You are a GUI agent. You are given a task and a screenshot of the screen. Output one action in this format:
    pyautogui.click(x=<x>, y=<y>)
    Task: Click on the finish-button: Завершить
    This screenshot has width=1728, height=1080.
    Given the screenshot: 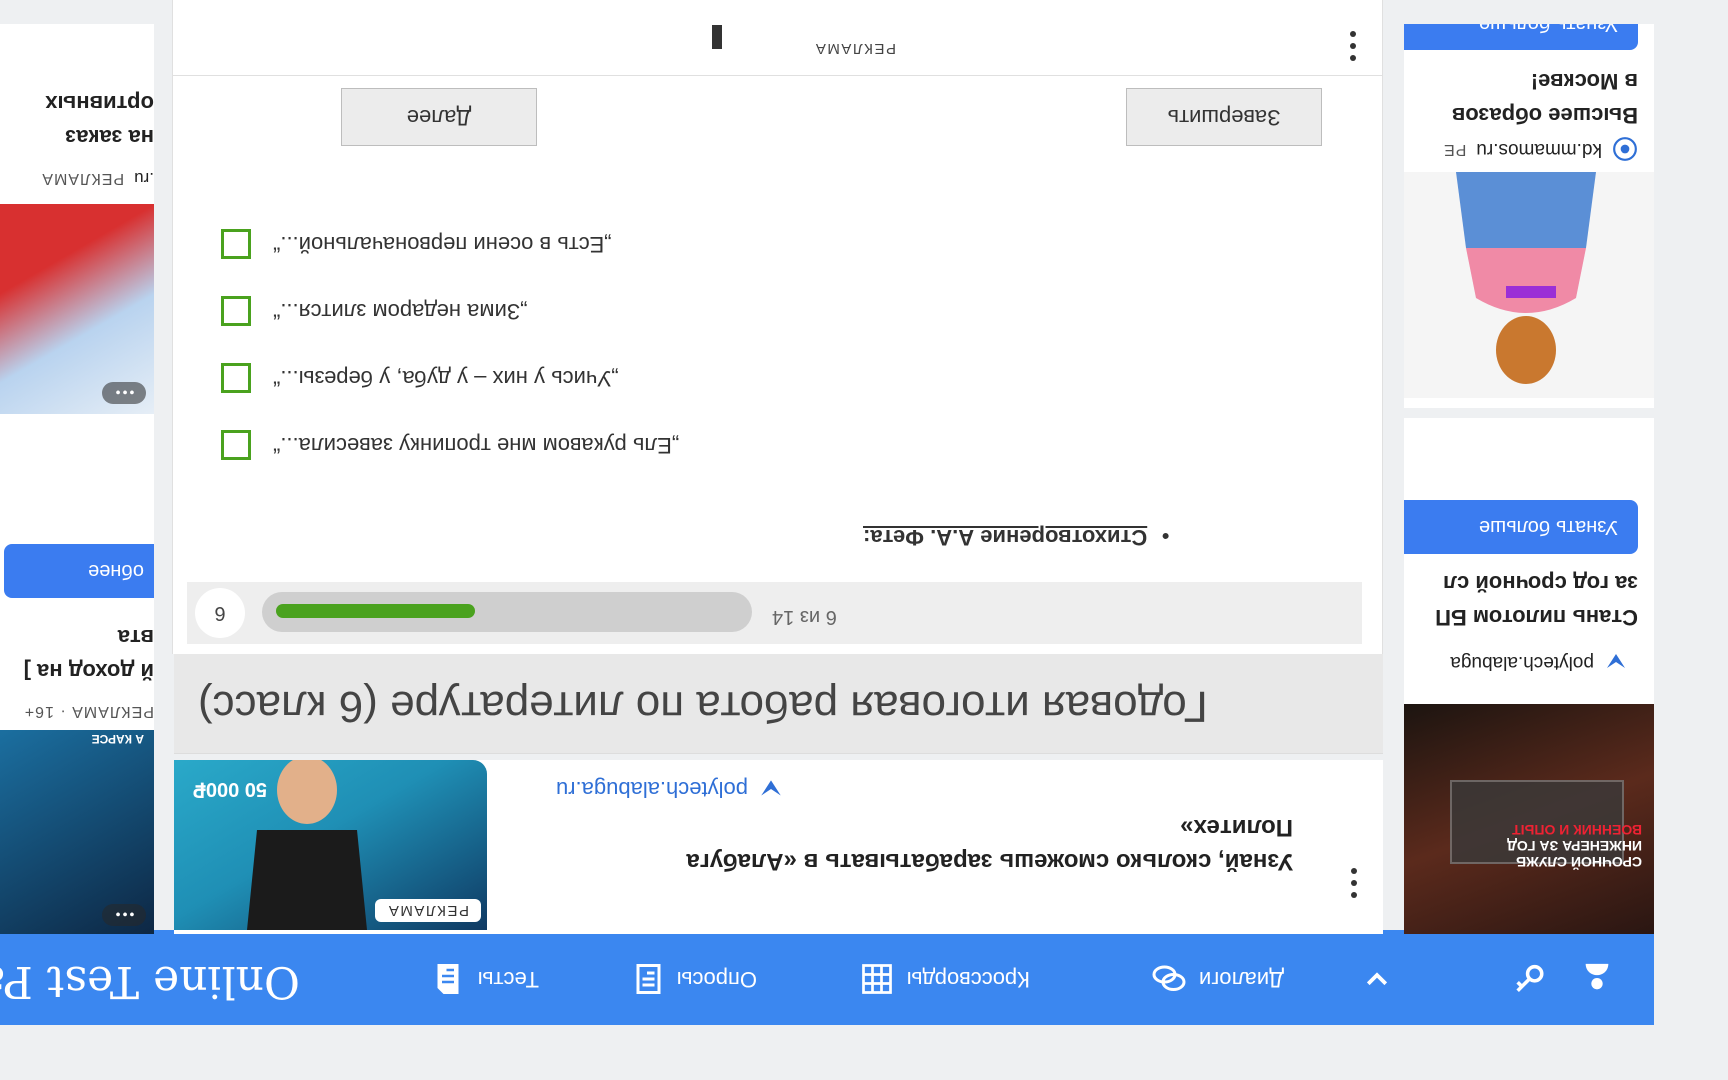 What is the action you would take?
    pyautogui.click(x=1224, y=117)
    